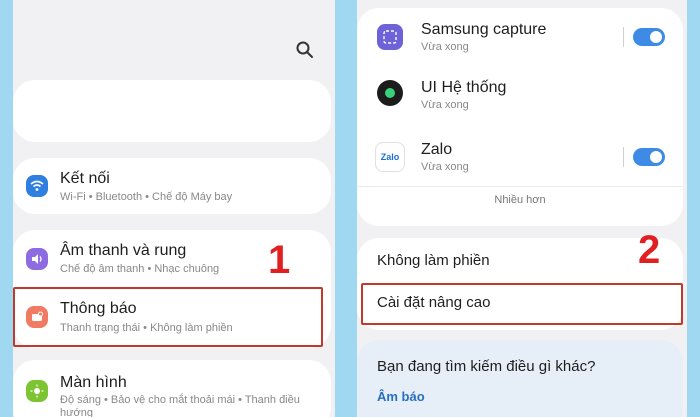 The height and width of the screenshot is (417, 700). What do you see at coordinates (649, 250) in the screenshot?
I see `step-number-2: 2` at bounding box center [649, 250].